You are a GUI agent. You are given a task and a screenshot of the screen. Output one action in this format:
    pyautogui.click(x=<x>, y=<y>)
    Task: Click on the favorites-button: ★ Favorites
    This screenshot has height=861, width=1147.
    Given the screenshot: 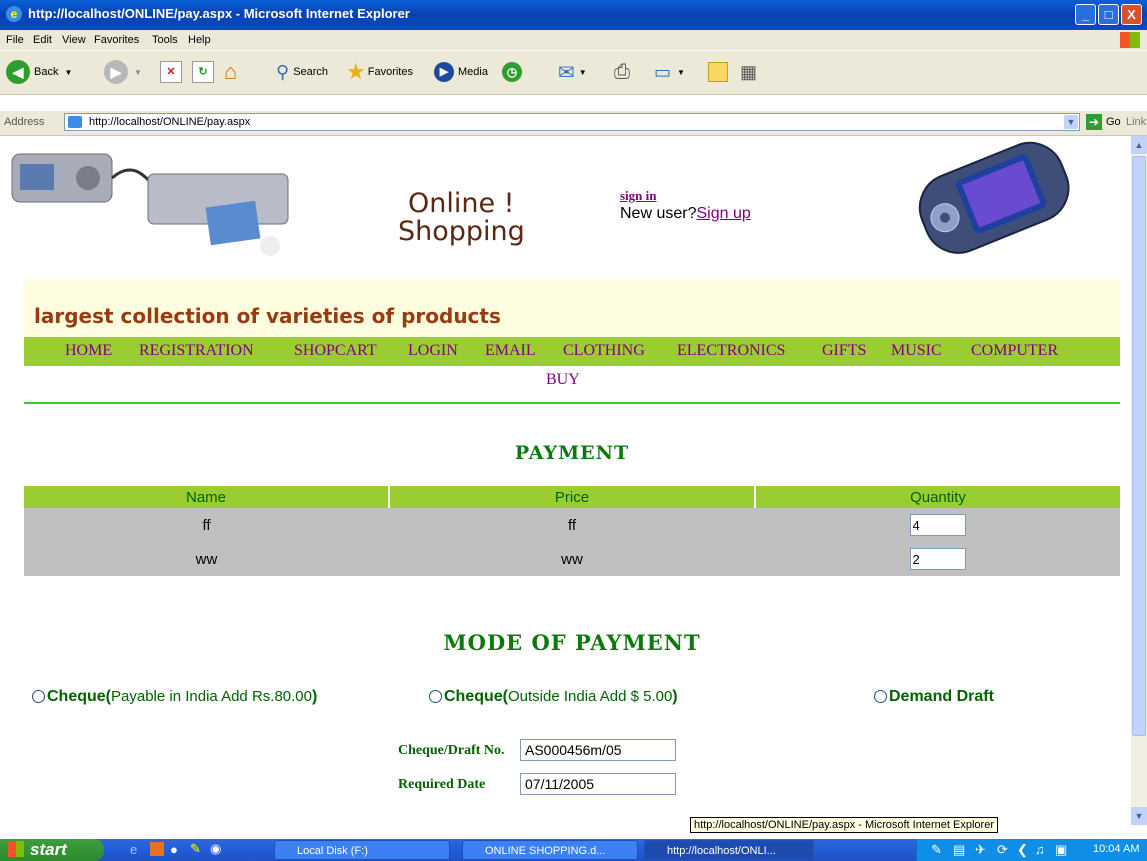 What is the action you would take?
    pyautogui.click(x=379, y=72)
    